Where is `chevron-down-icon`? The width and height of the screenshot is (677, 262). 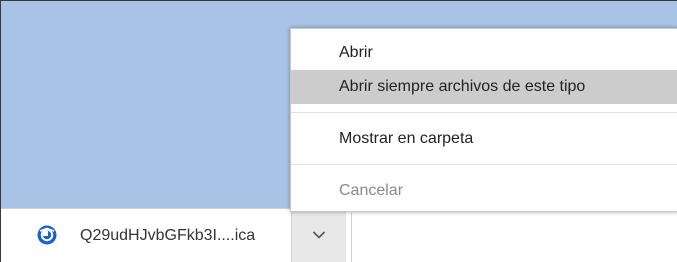
chevron-down-icon is located at coordinates (319, 235).